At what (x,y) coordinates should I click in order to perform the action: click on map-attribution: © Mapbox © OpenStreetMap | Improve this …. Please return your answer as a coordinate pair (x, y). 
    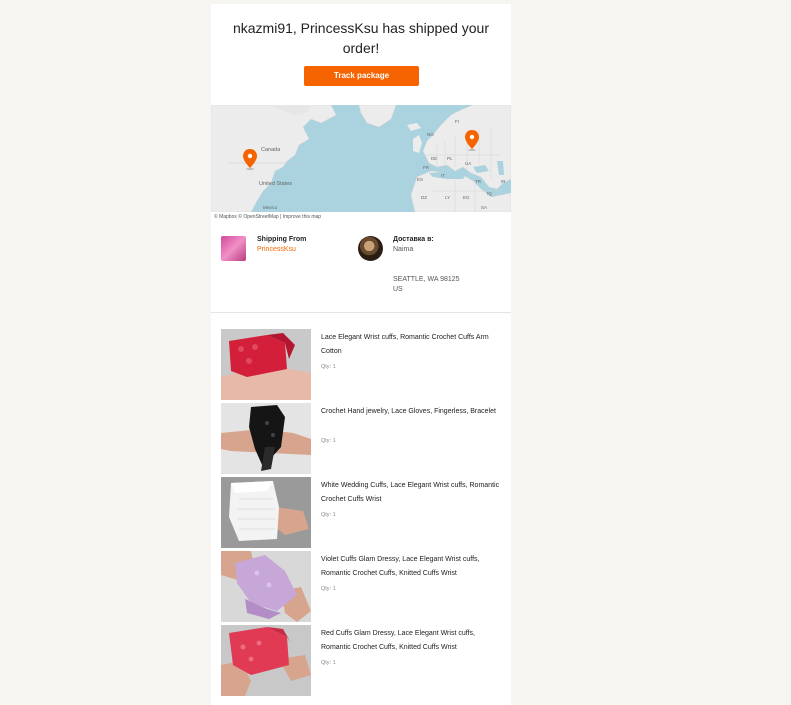
    Looking at the image, I should click on (267, 217).